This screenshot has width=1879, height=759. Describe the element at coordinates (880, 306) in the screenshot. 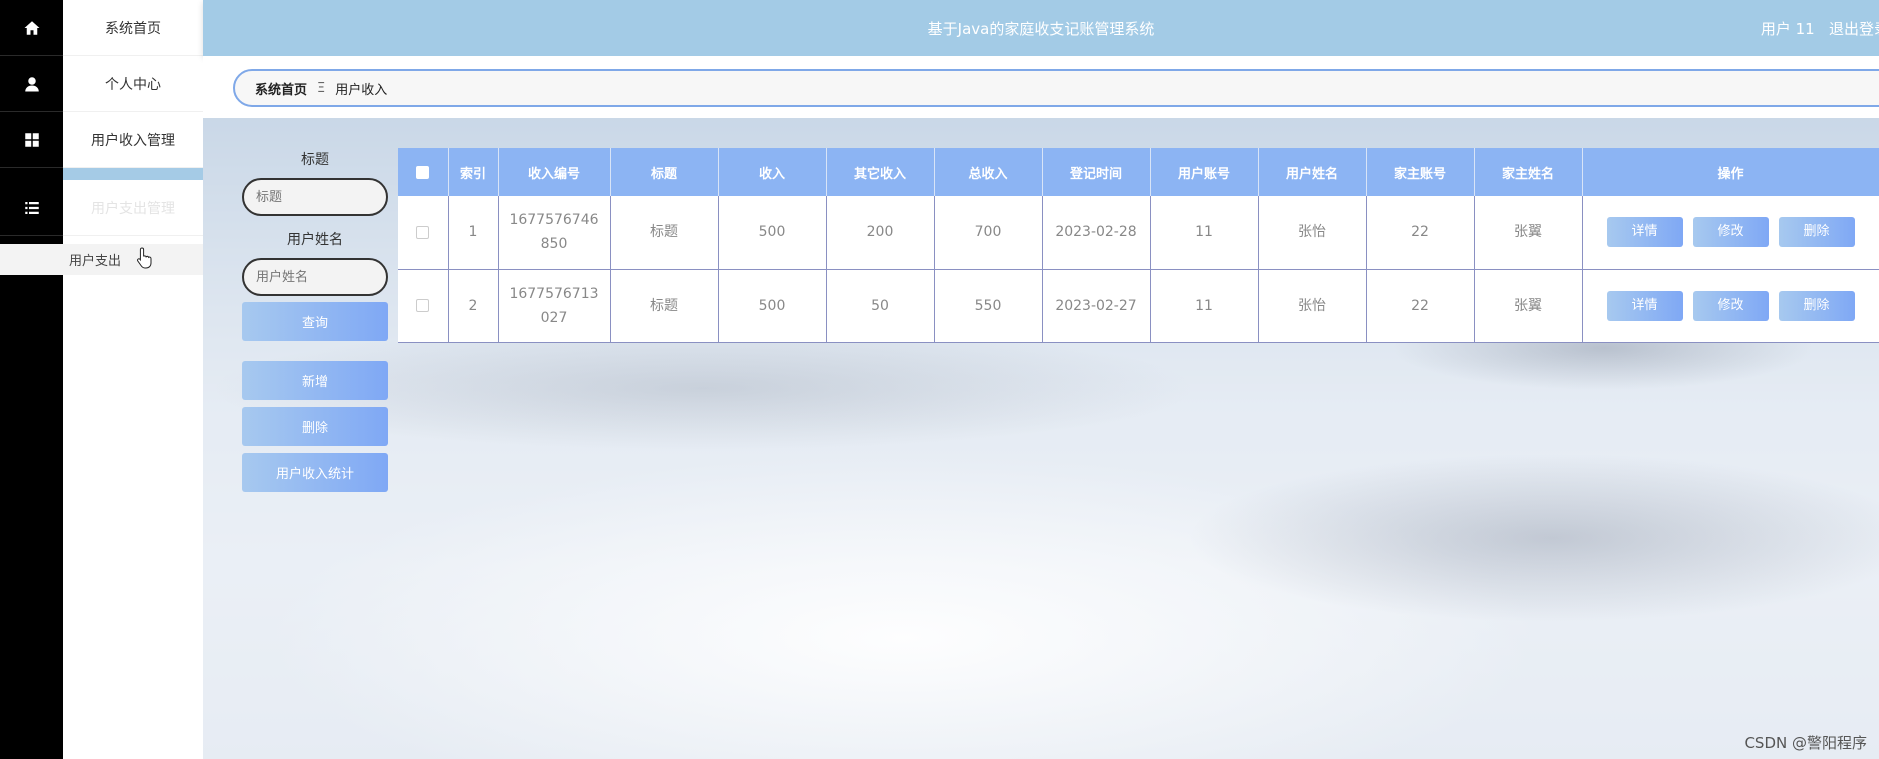

I see `cell-other-income: 50` at that location.